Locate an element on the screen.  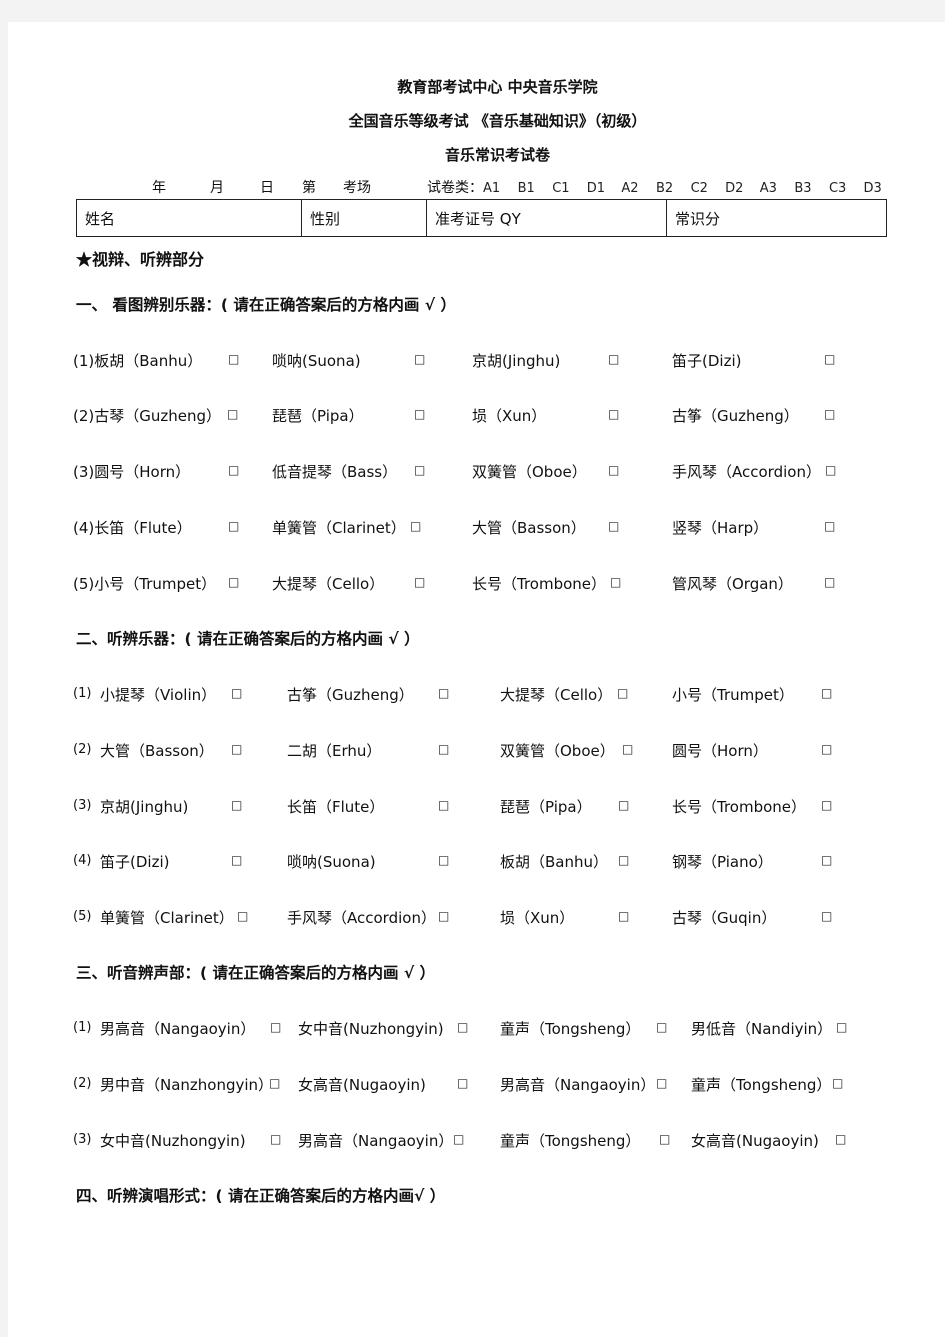
paper-code-option: D1 is located at coordinates (604, 188).